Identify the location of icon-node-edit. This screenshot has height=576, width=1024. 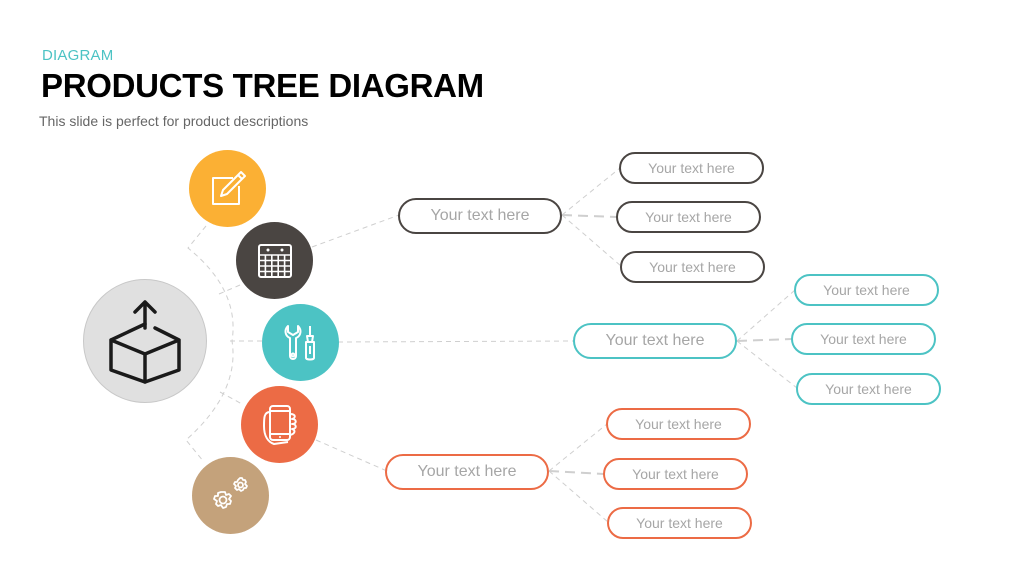
(227, 188).